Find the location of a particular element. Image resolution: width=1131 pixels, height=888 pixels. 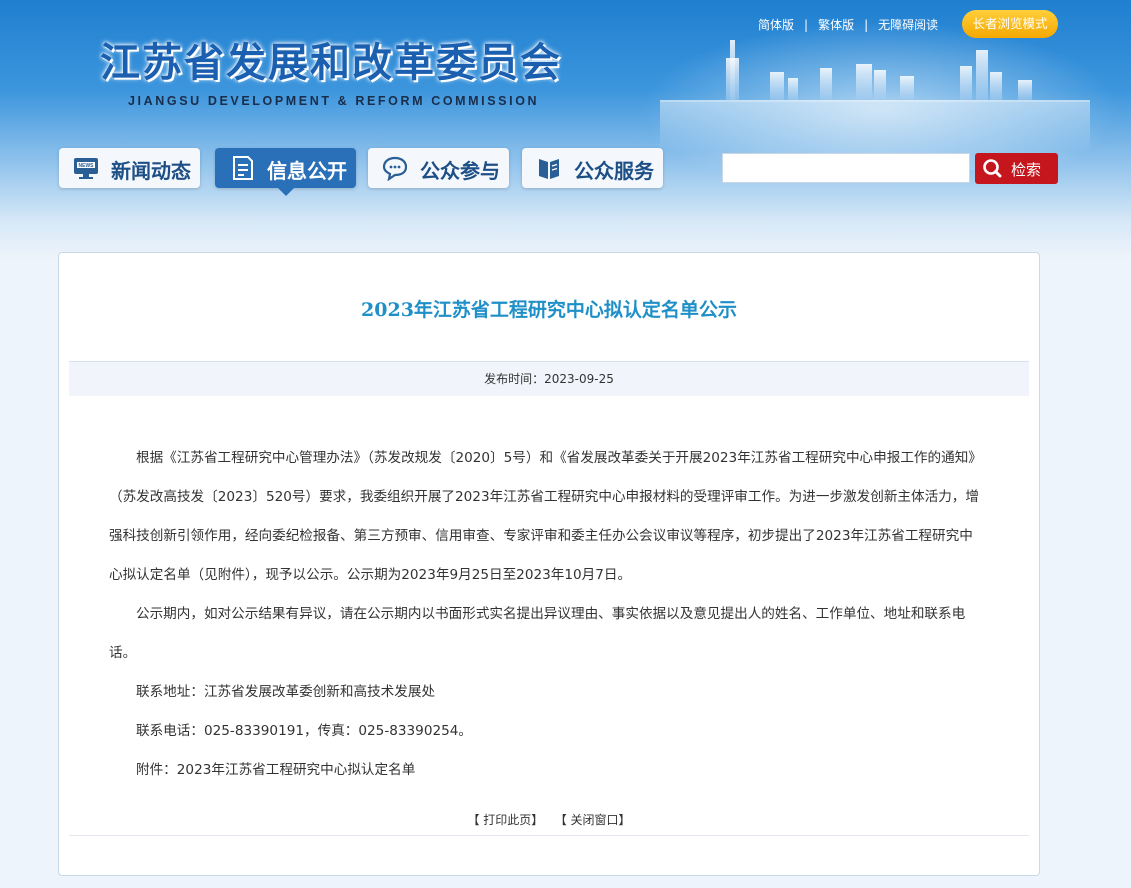

page-actions: 【 打印此页】 【 关闭窗口】 is located at coordinates (549, 819).